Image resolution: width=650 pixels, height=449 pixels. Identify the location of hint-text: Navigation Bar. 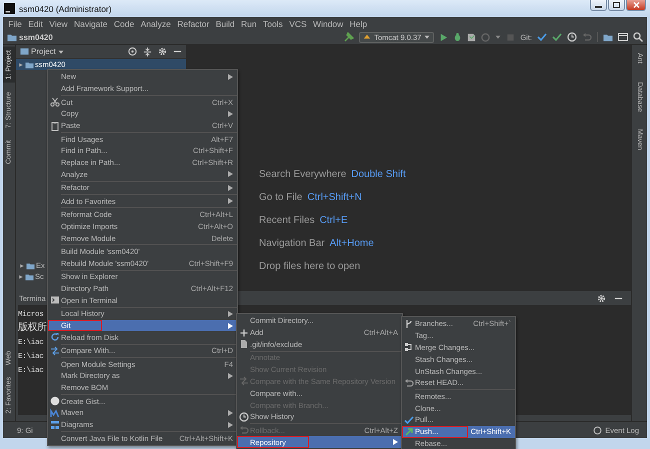
(292, 243).